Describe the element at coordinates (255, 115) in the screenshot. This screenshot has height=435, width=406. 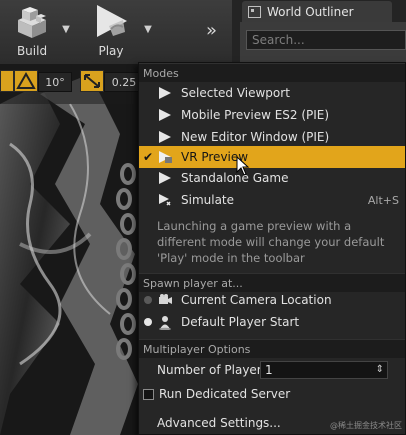
I see `mode-label: Mobile Preview ES2 (PIE)` at that location.